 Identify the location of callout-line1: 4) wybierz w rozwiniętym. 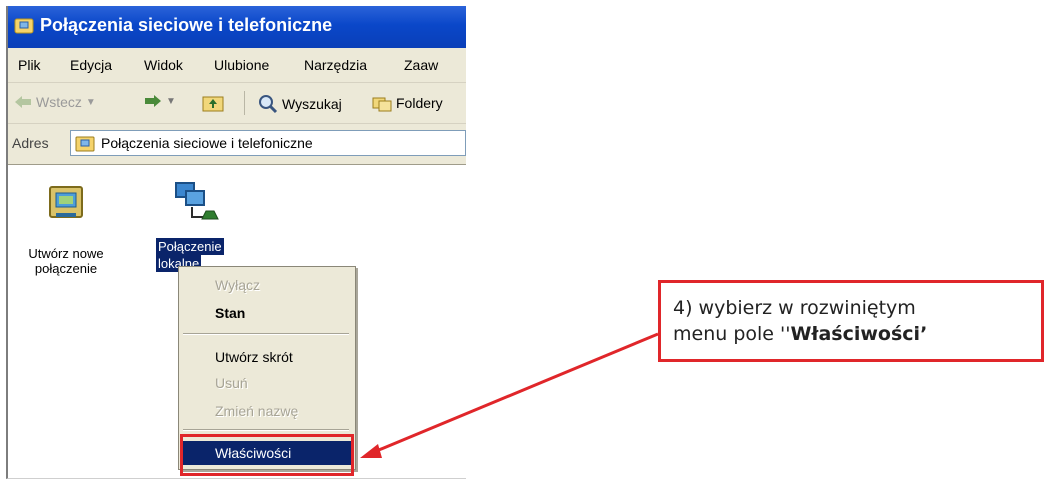
(794, 308).